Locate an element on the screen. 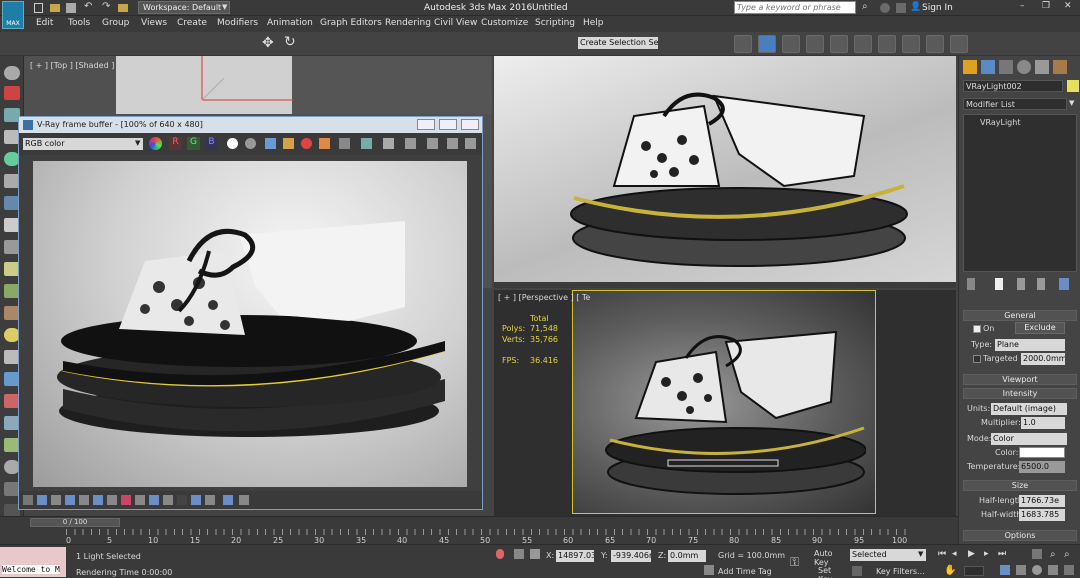  workspace-dropdown: Workspace: Default is located at coordinates (184, 7).